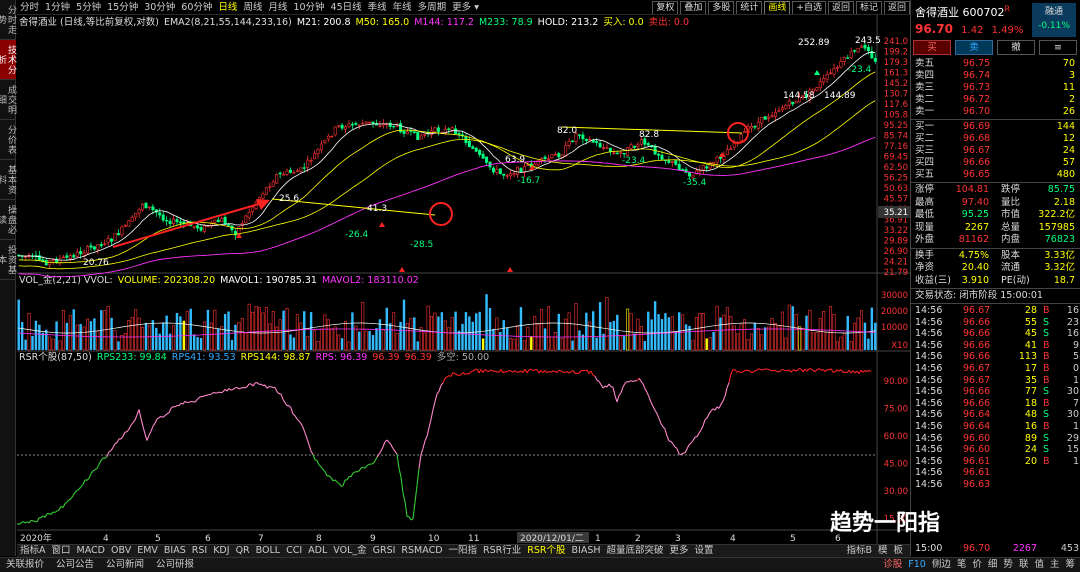 The image size is (1080, 572). I want to click on left-tab-3: 分价表, so click(8, 140).